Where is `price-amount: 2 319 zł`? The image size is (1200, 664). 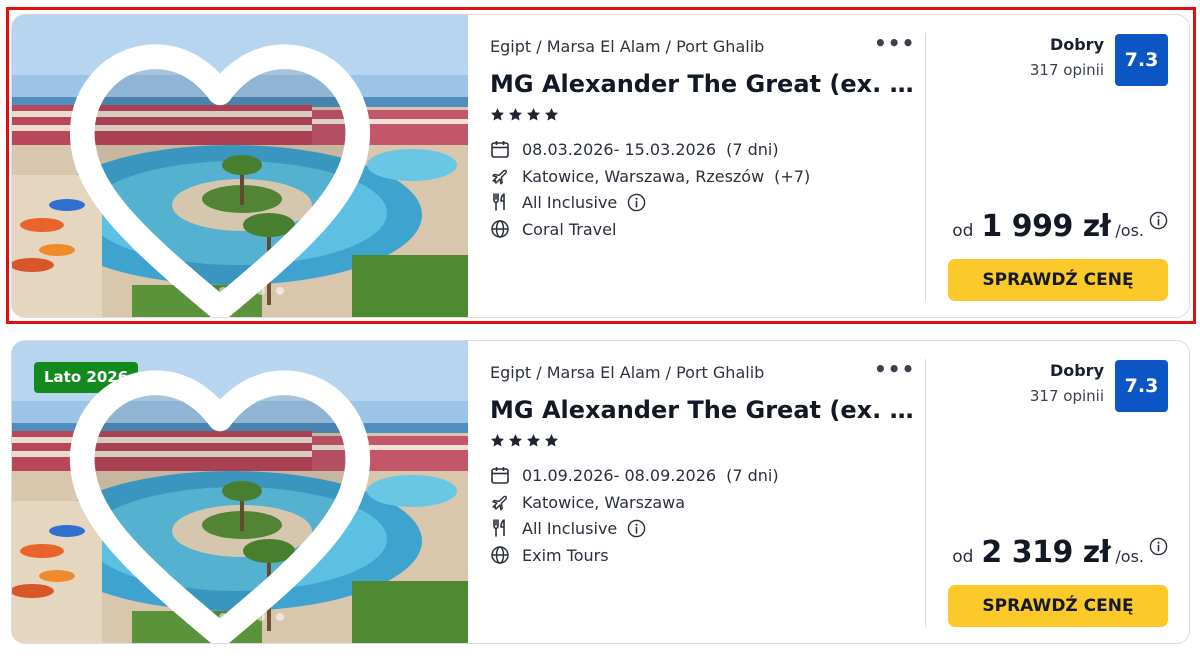 price-amount: 2 319 zł is located at coordinates (1046, 552).